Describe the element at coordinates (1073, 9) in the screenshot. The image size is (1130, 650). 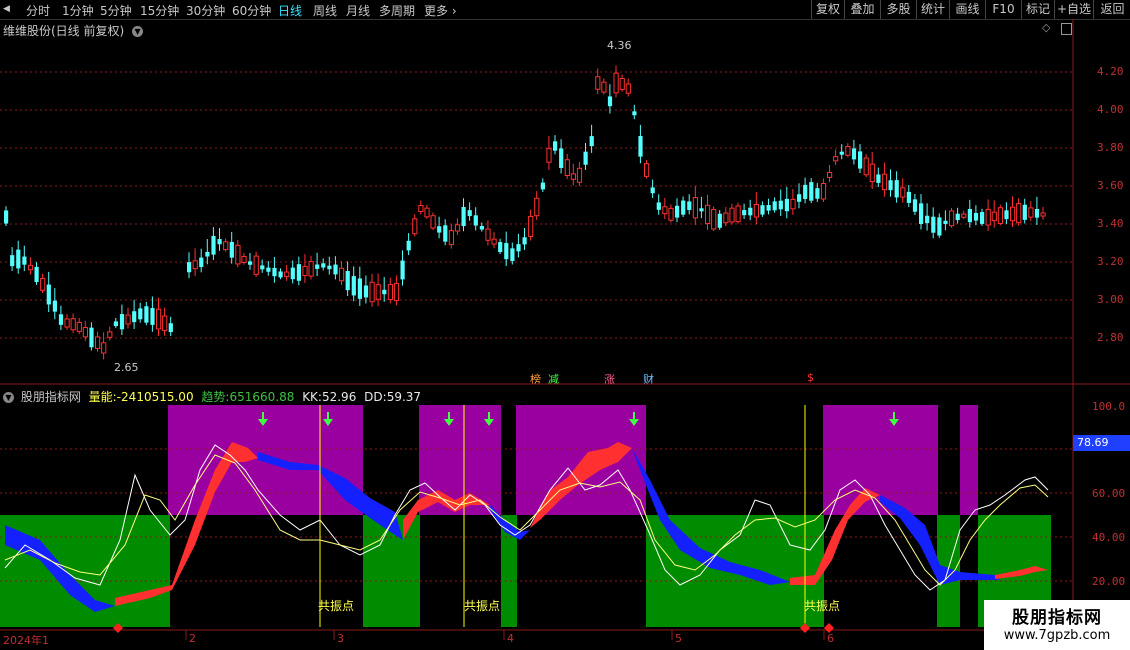
I see `add-favorite-button: +自选` at that location.